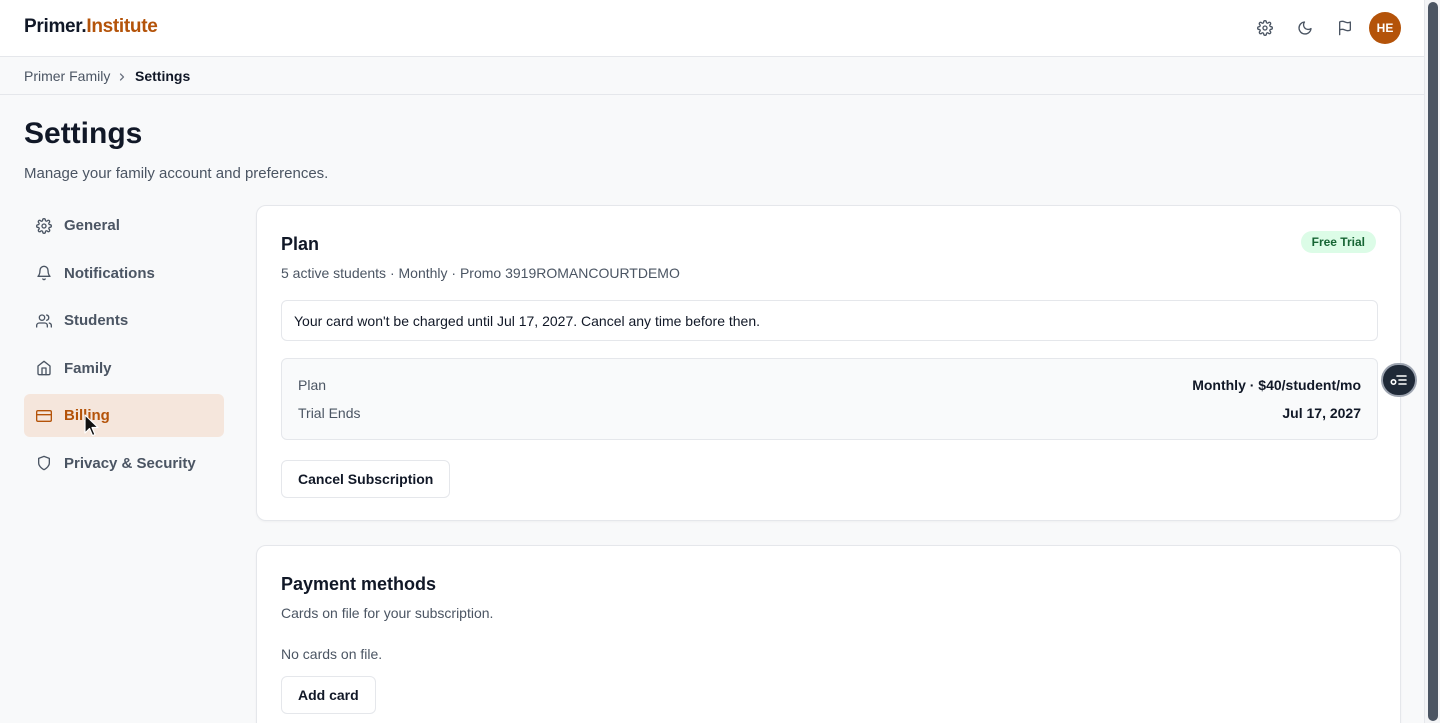 This screenshot has height=723, width=1440. I want to click on top-bar: Primer.Institute HE, so click(712, 28).